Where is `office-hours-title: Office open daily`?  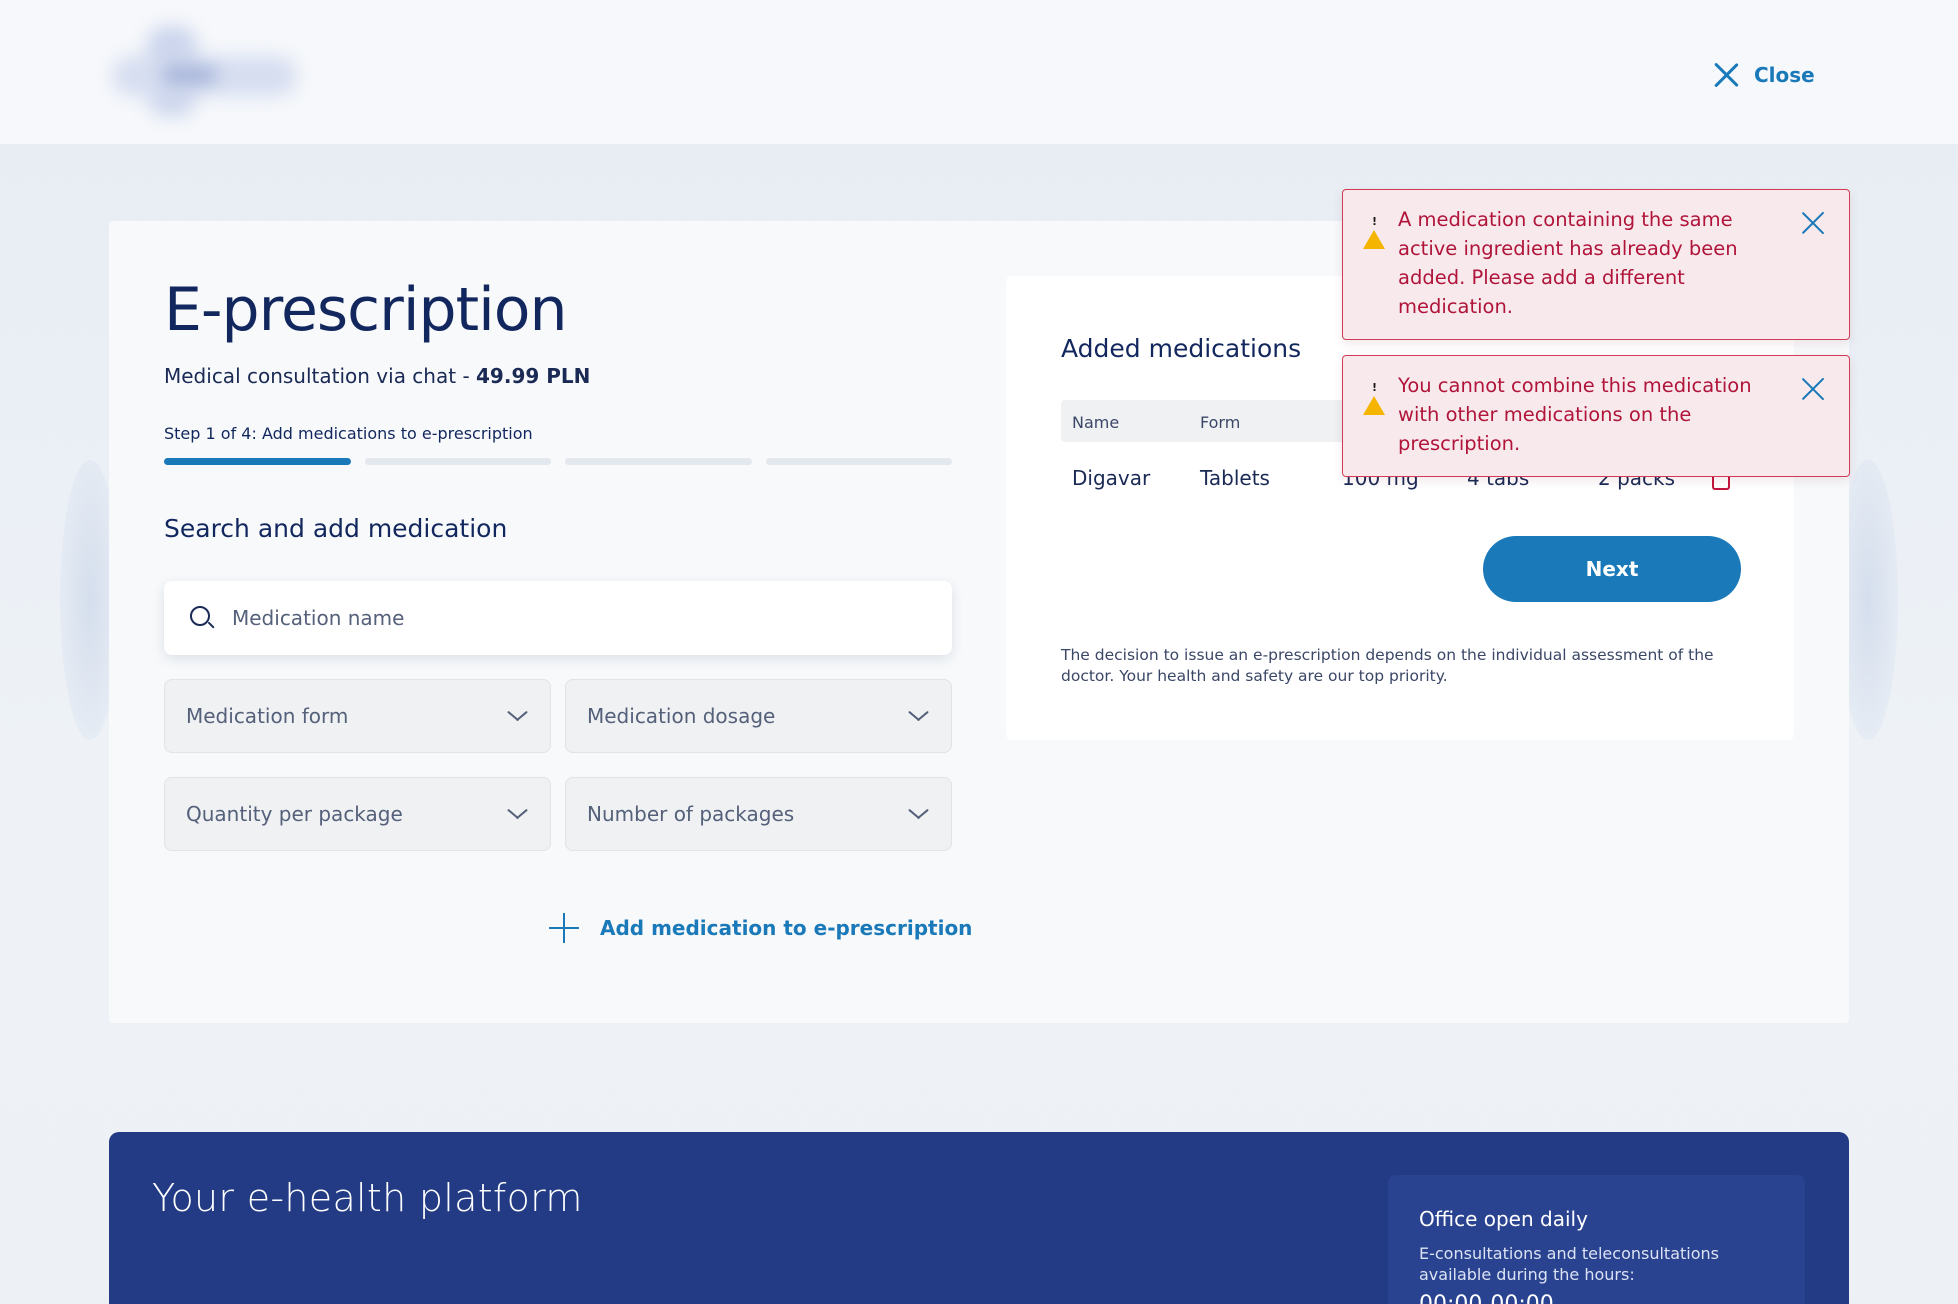
office-hours-title: Office open daily is located at coordinates (1503, 1219).